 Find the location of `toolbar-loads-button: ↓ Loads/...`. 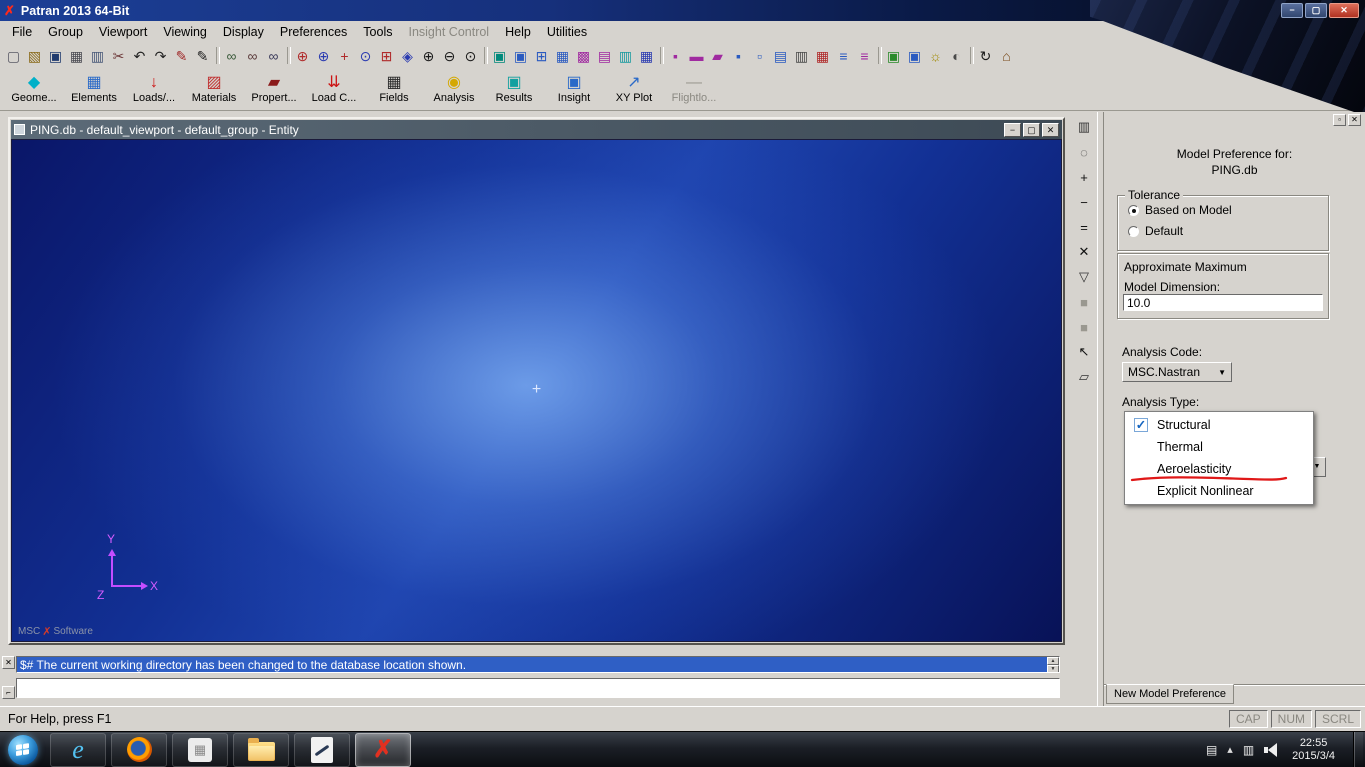

toolbar-loads-button: ↓ Loads/... is located at coordinates (154, 89).